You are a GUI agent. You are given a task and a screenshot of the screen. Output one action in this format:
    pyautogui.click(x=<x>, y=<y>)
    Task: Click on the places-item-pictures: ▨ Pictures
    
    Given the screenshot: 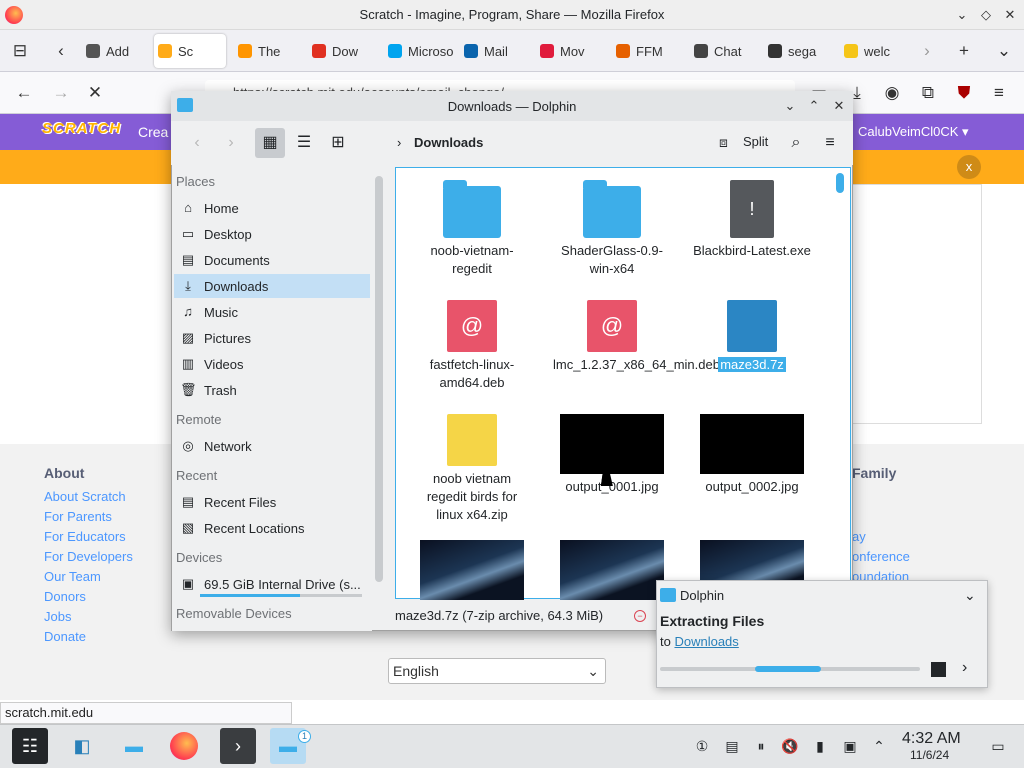 What is the action you would take?
    pyautogui.click(x=272, y=338)
    